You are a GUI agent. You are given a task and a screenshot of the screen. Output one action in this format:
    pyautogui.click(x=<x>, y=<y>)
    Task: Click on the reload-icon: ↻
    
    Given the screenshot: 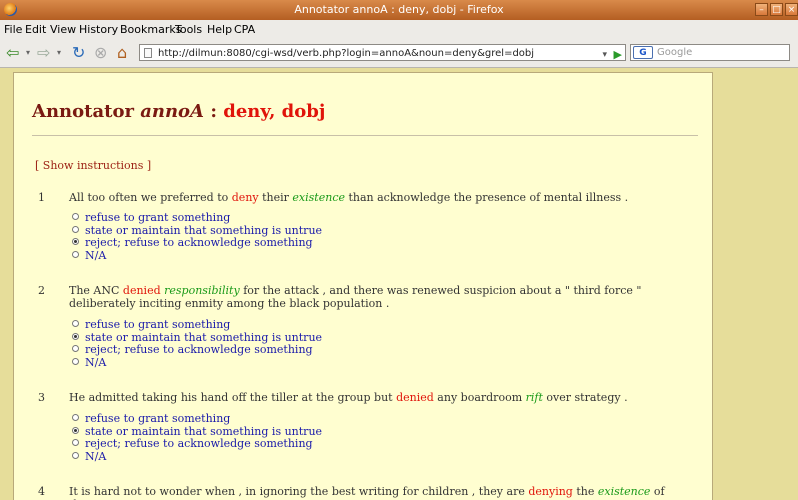 What is the action you would take?
    pyautogui.click(x=78, y=53)
    